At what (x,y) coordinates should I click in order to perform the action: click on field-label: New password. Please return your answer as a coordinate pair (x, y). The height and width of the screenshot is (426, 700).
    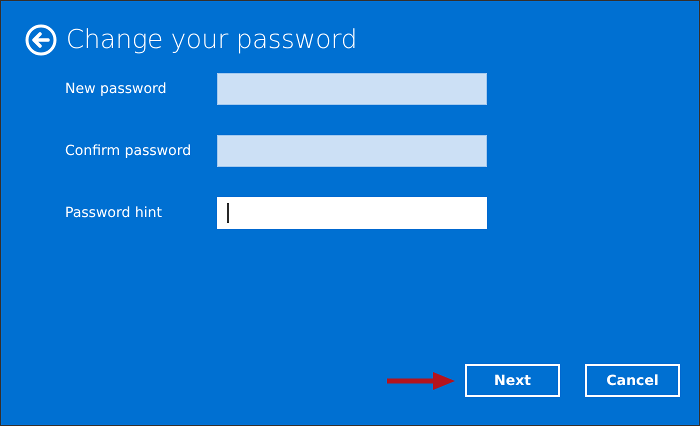
    Looking at the image, I should click on (116, 89).